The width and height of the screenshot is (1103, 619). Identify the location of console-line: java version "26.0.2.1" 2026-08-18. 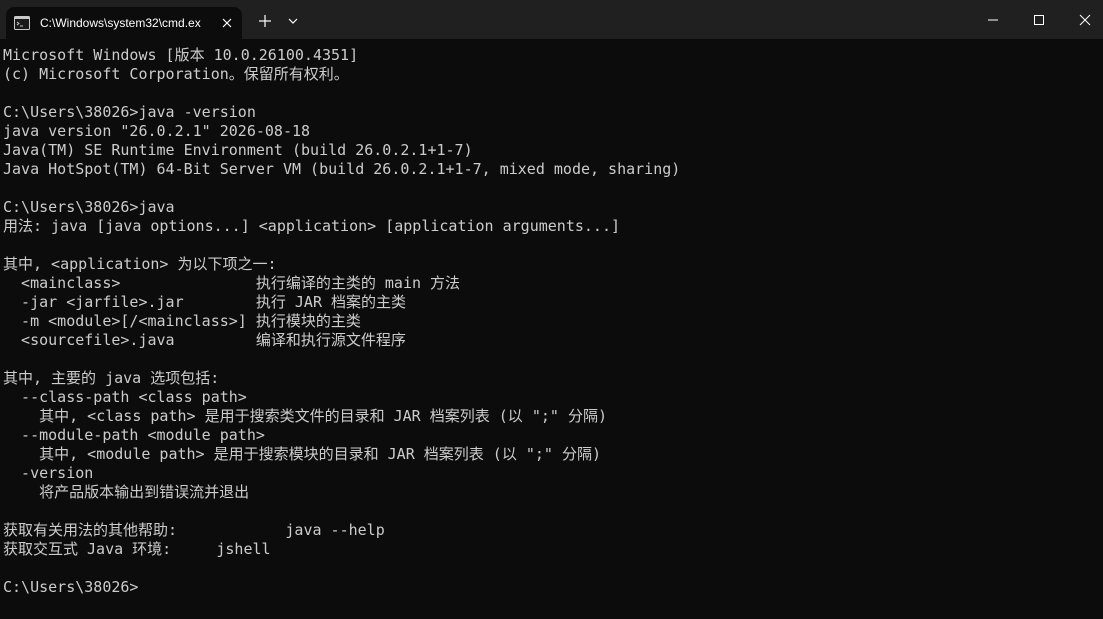
(157, 131).